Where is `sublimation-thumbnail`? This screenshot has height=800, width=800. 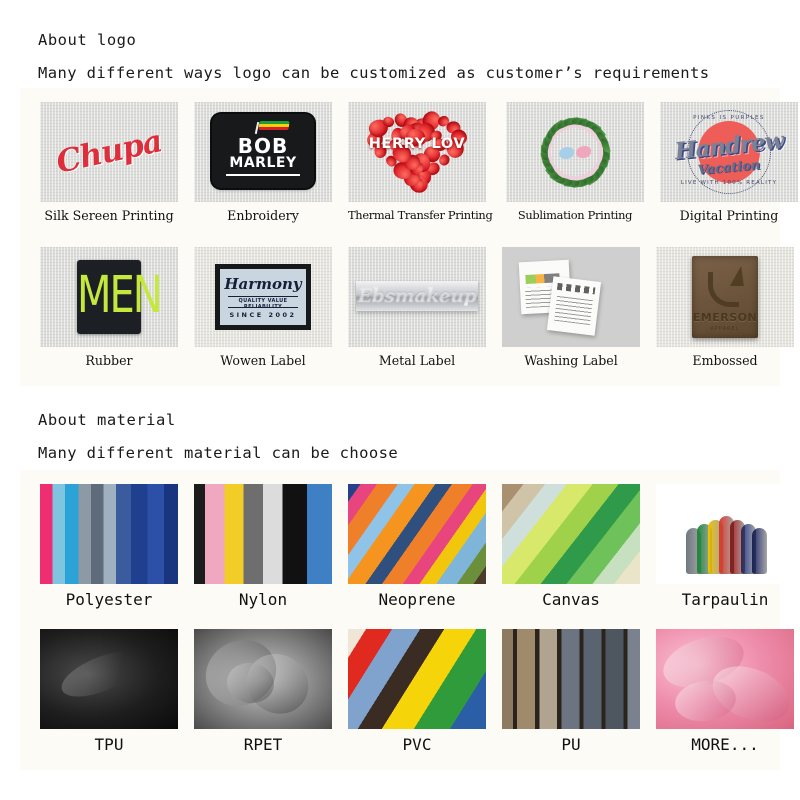
sublimation-thumbnail is located at coordinates (575, 152).